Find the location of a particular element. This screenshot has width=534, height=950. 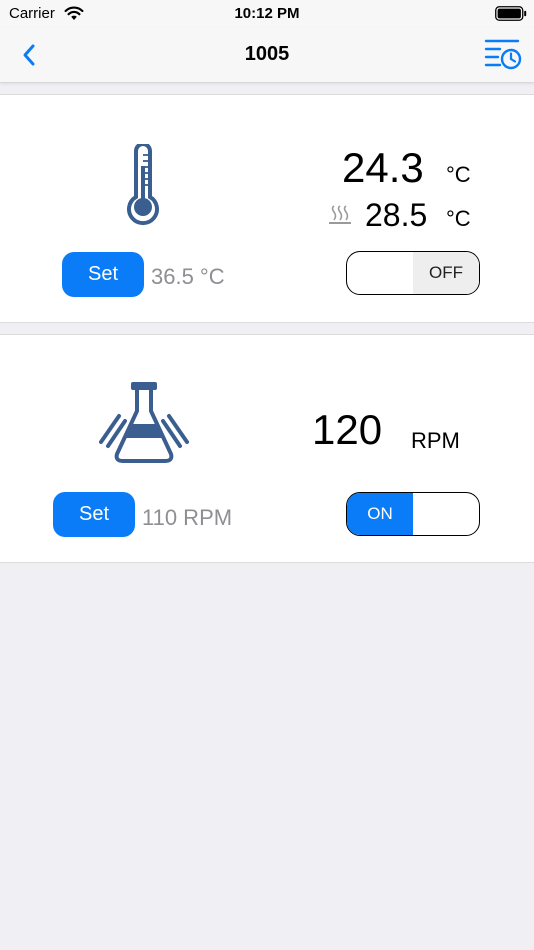

current-speed-value: 120 is located at coordinates (347, 429).